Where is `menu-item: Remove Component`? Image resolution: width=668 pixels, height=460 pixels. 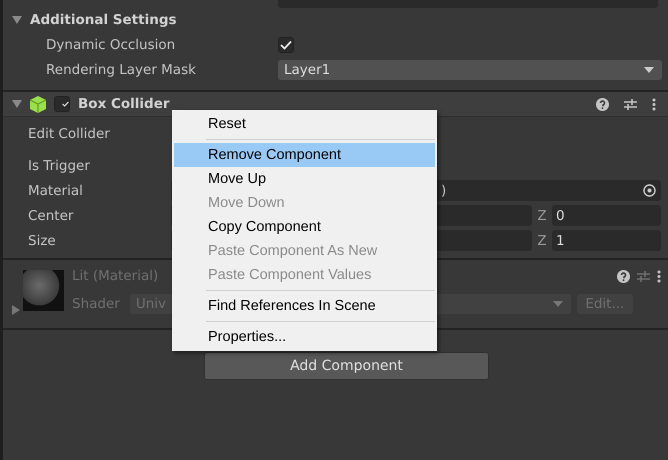 menu-item: Remove Component is located at coordinates (304, 155).